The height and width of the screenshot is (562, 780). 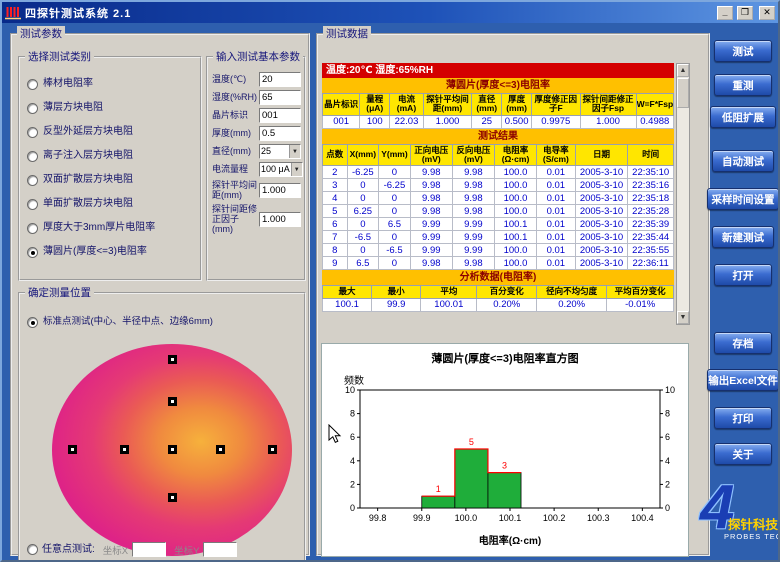 What do you see at coordinates (149, 549) in the screenshot?
I see `coord-x-input` at bounding box center [149, 549].